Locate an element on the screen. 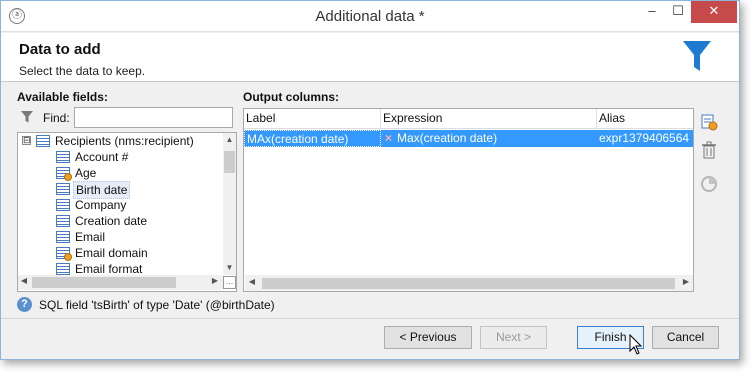 This screenshot has width=753, height=375. tree-item-label: Email is located at coordinates (90, 237).